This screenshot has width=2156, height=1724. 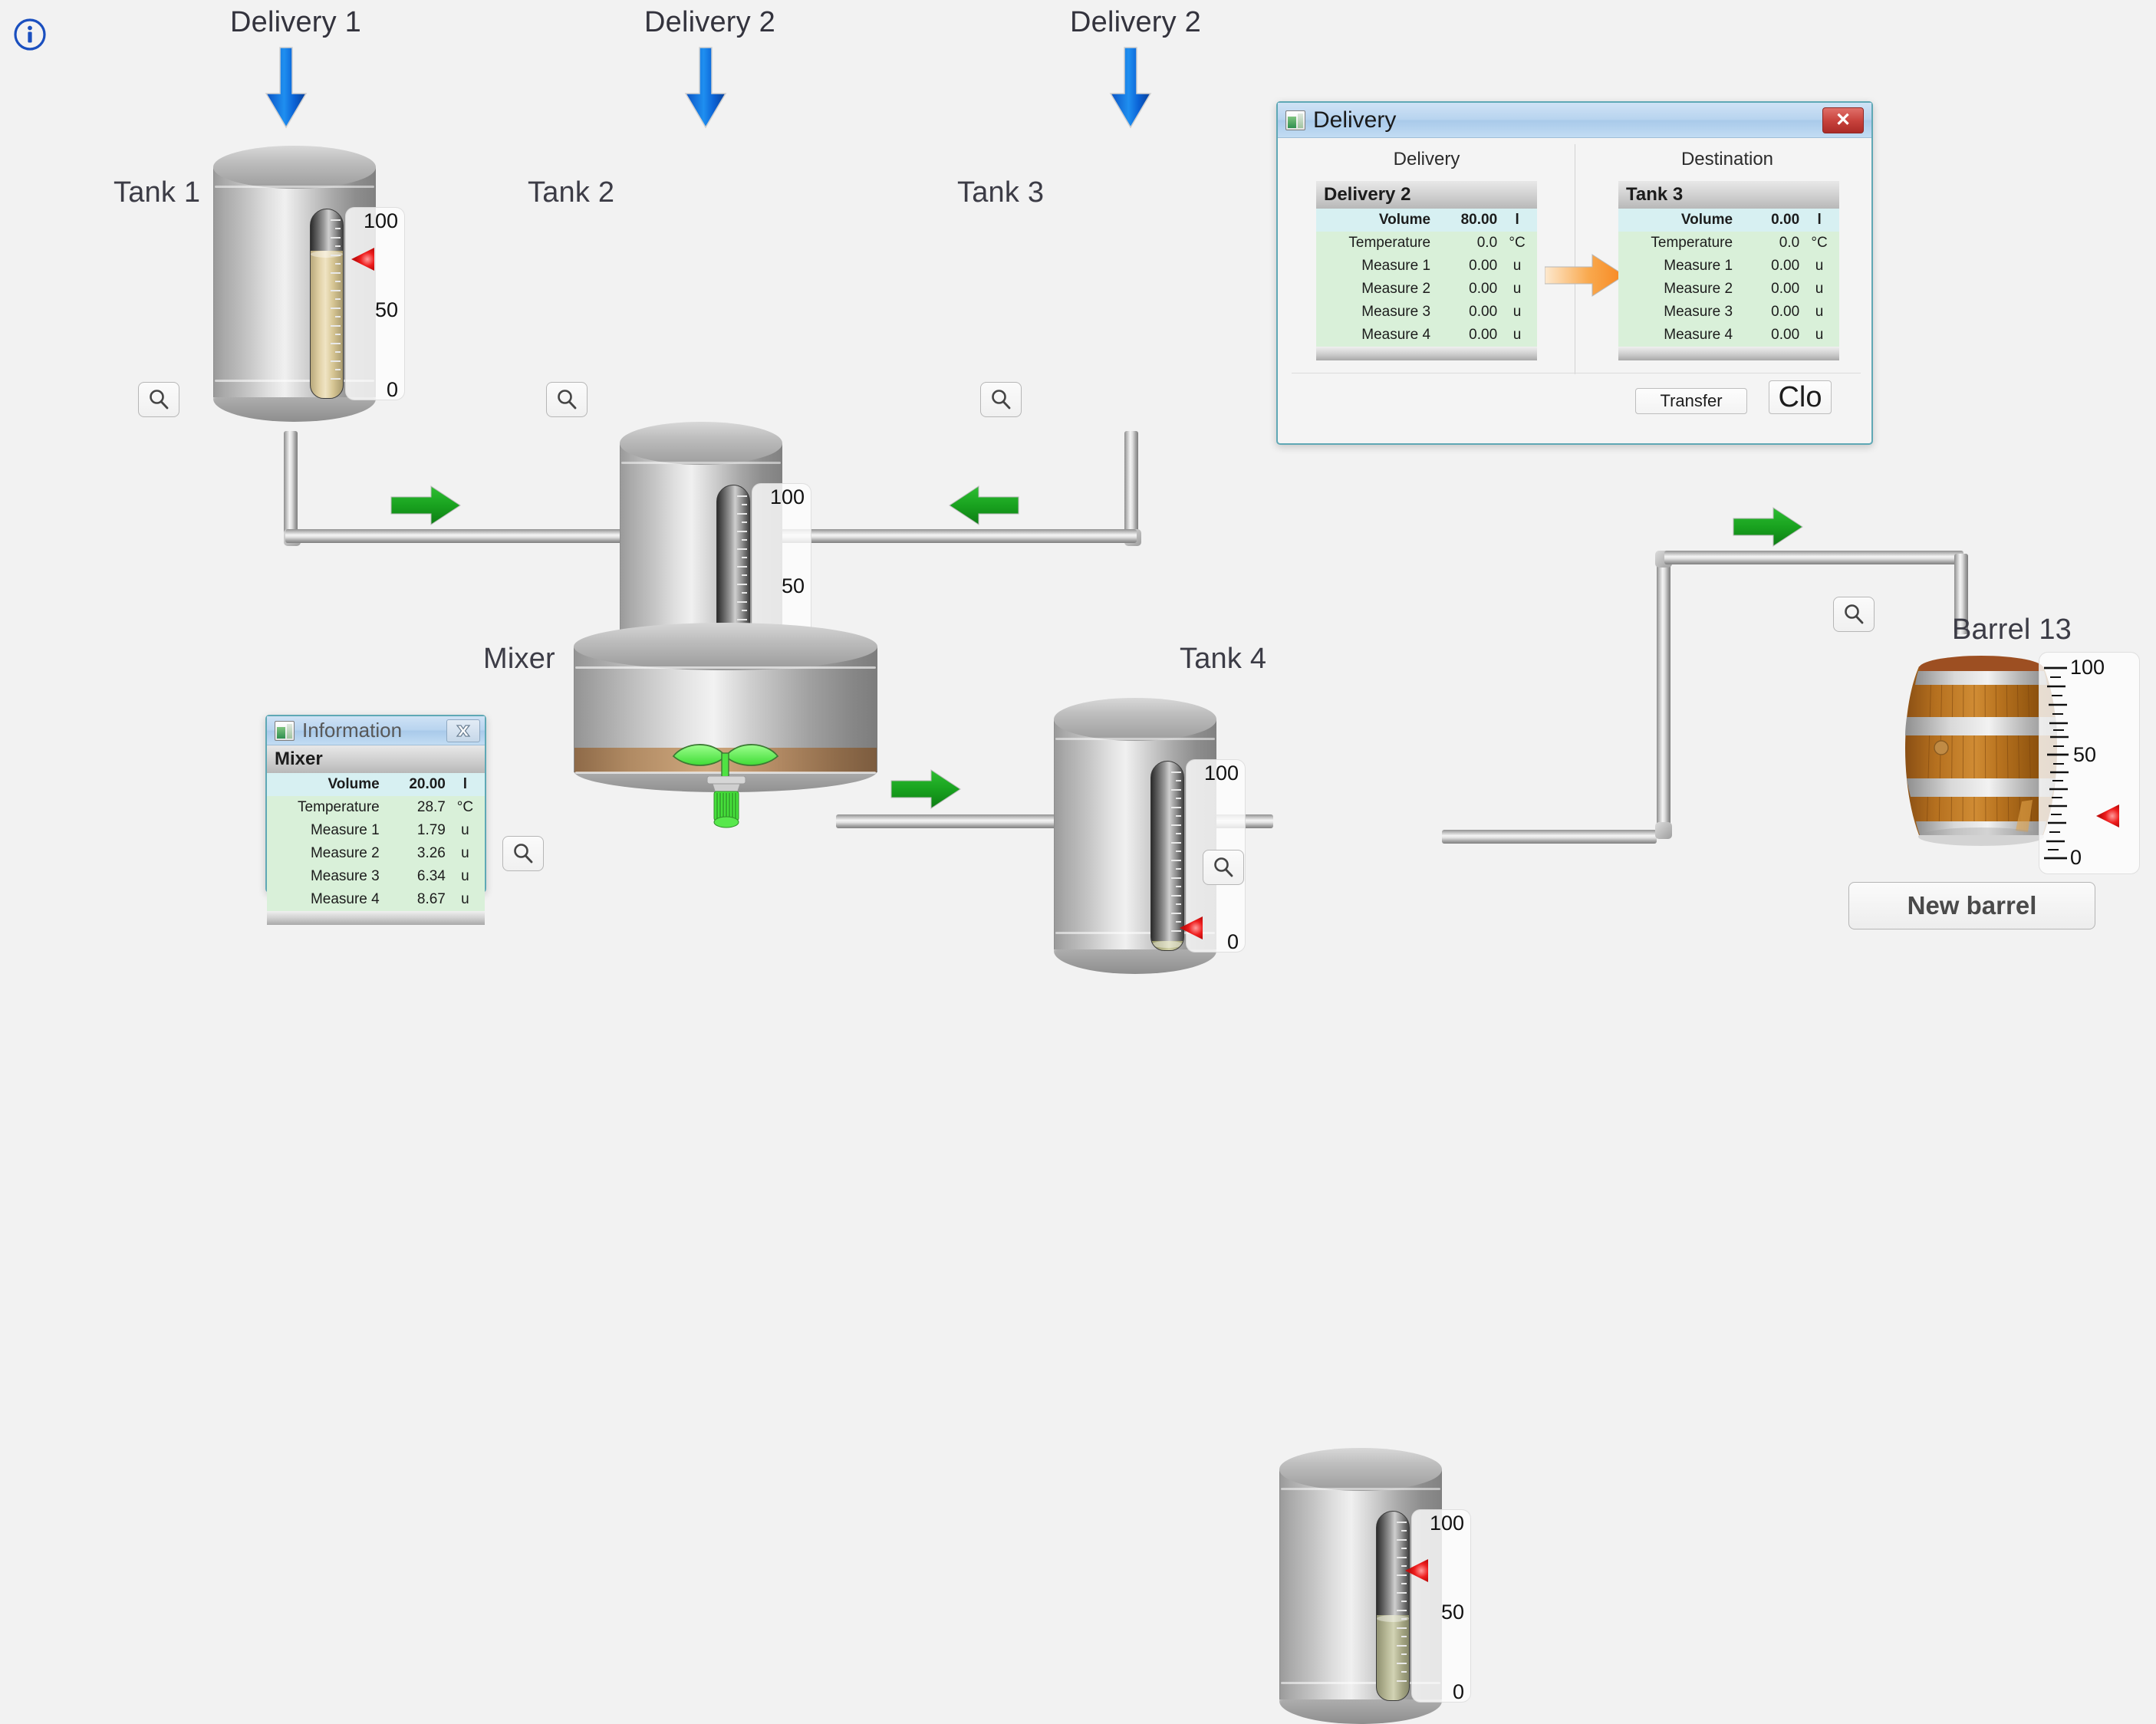 I want to click on mixer-top-seam, so click(x=725, y=668).